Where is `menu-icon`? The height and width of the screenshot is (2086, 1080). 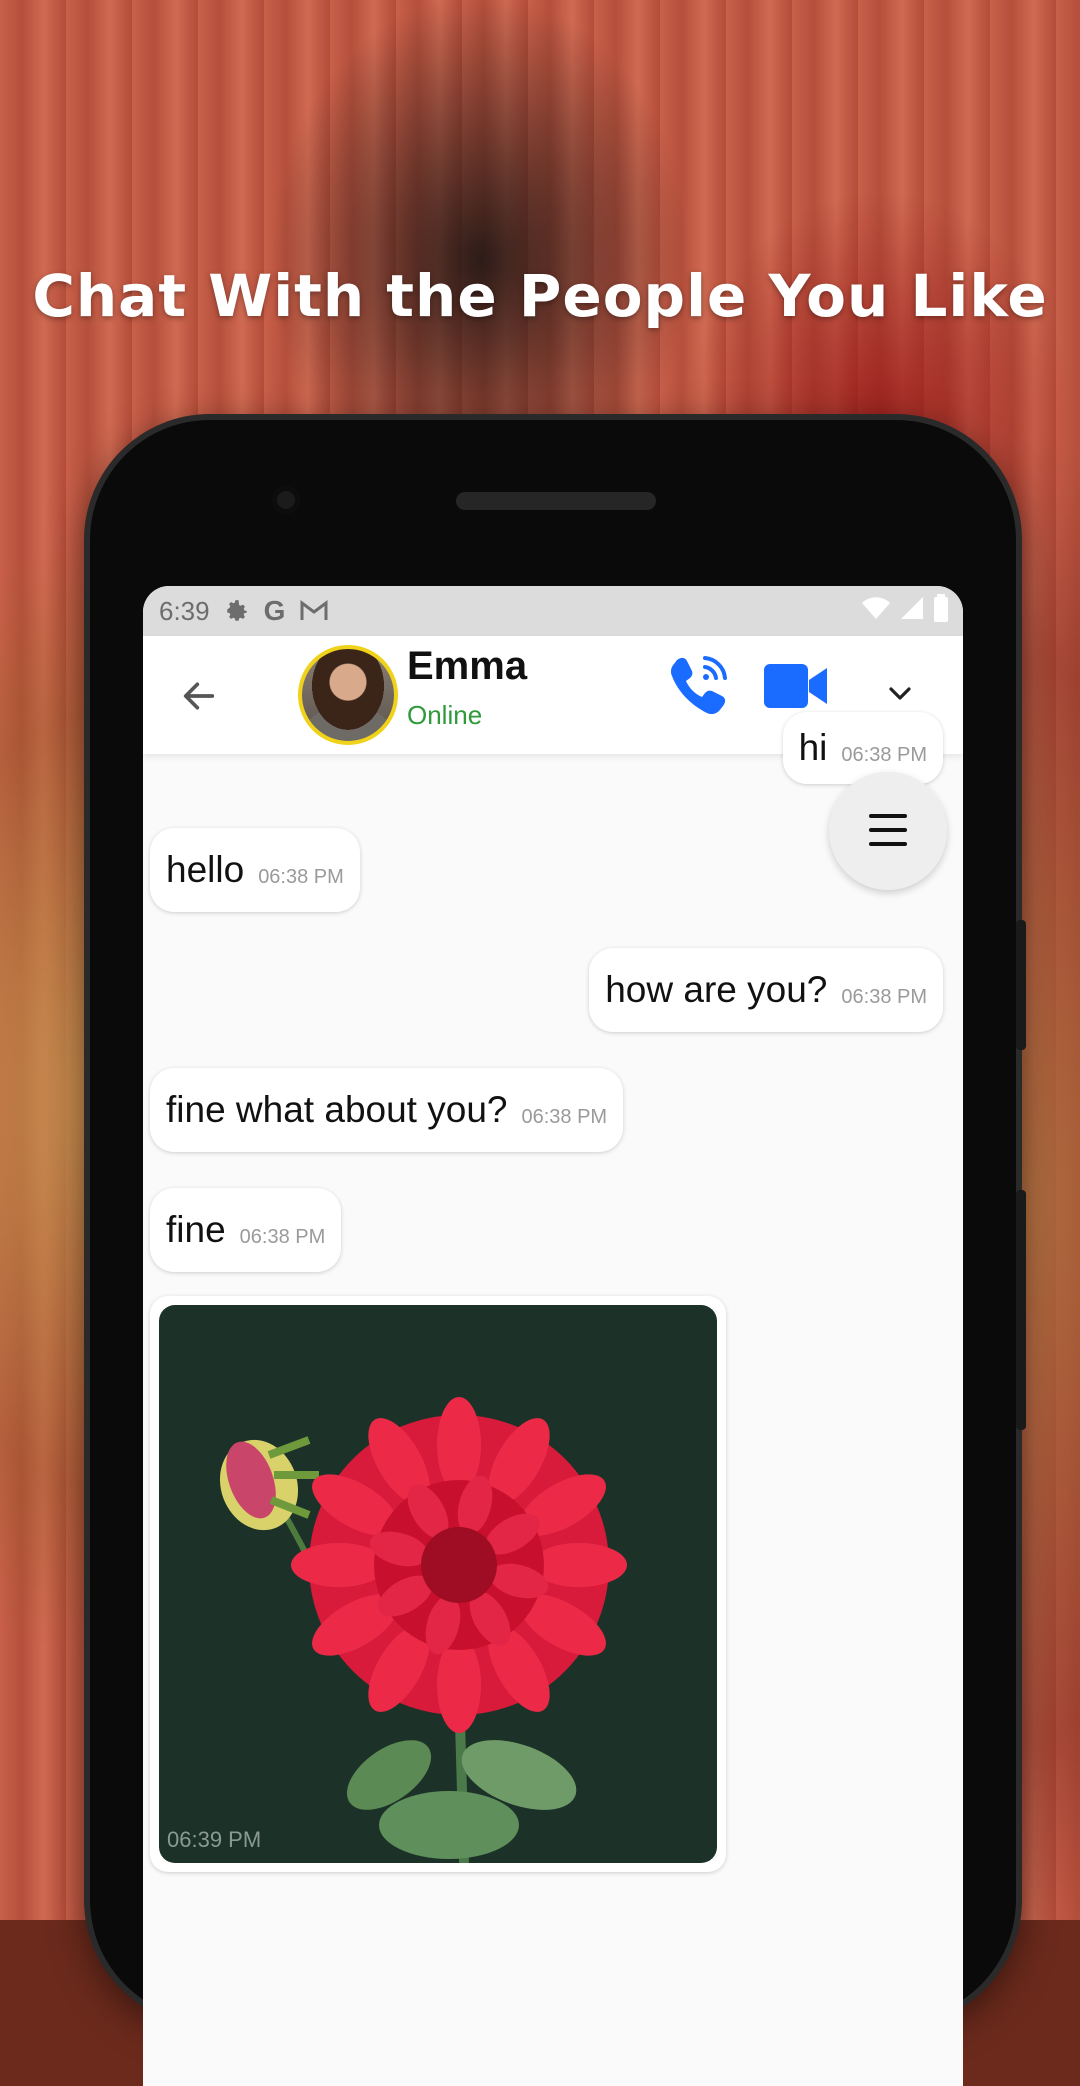 menu-icon is located at coordinates (888, 816).